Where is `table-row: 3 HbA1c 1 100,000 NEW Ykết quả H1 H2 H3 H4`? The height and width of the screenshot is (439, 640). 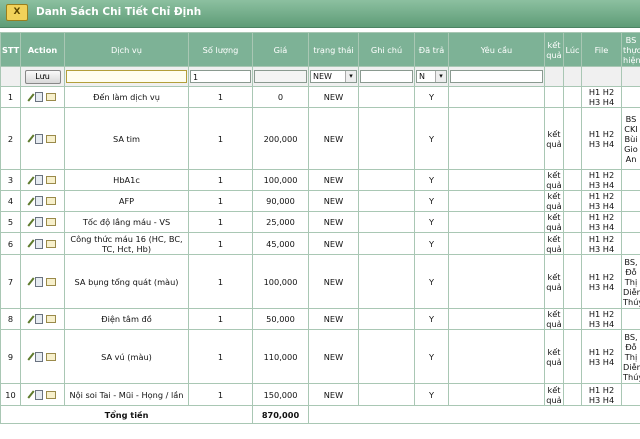 table-row: 3 HbA1c 1 100,000 NEW Ykết quả H1 H2 H3 H4 is located at coordinates (320, 180).